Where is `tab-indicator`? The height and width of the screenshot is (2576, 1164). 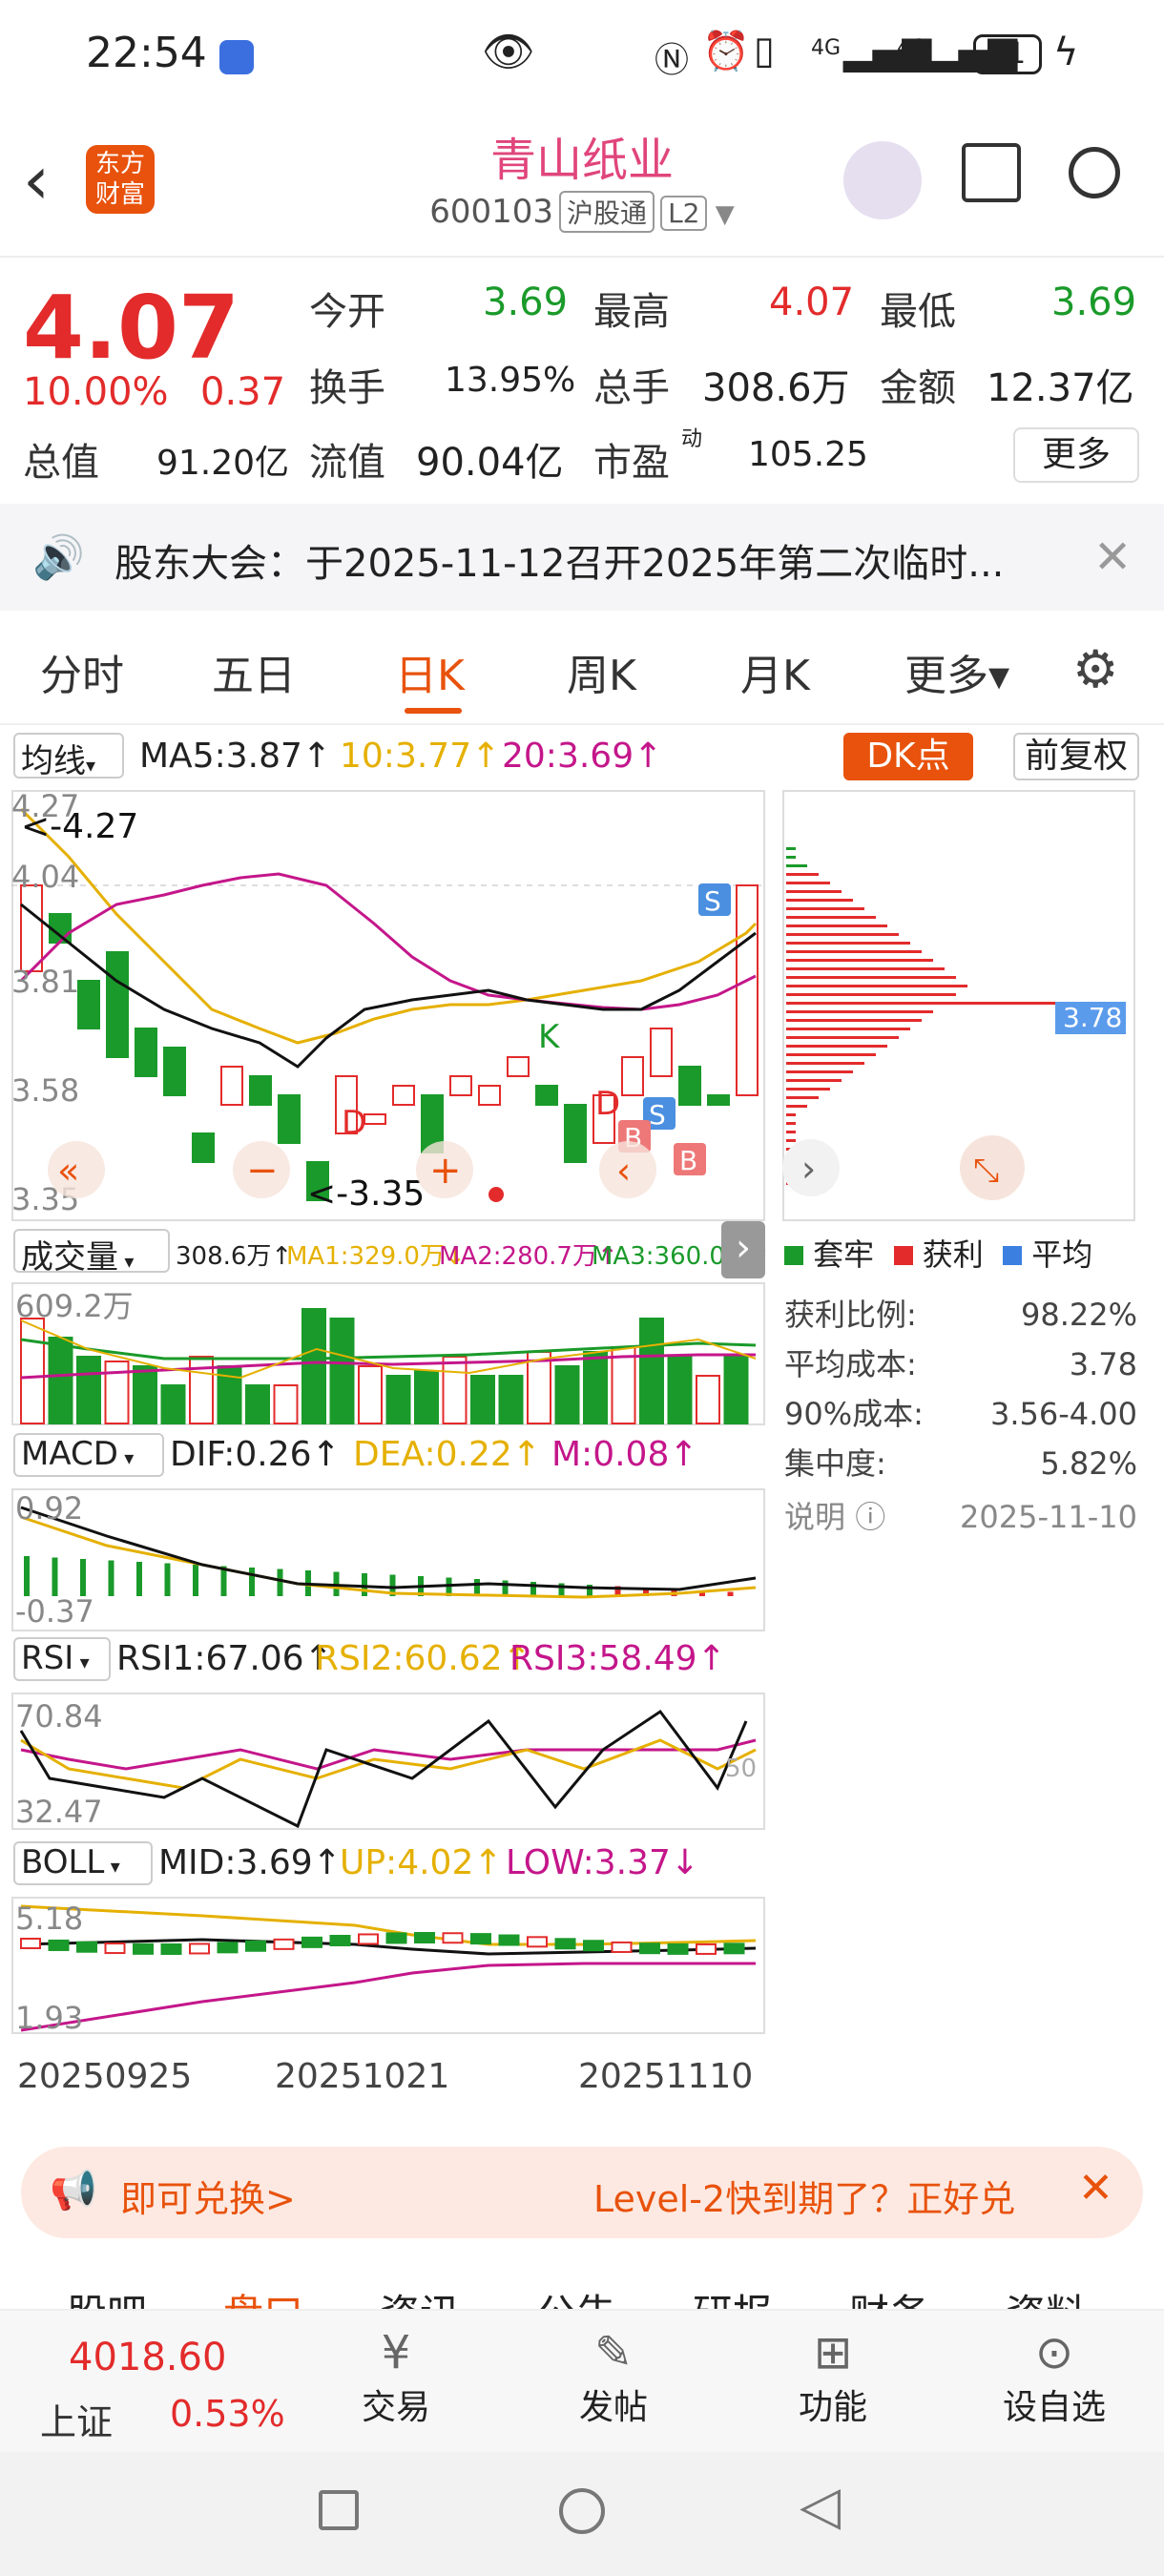 tab-indicator is located at coordinates (433, 711).